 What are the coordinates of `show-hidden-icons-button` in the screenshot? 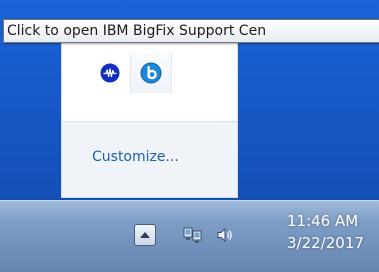 It's located at (145, 235).